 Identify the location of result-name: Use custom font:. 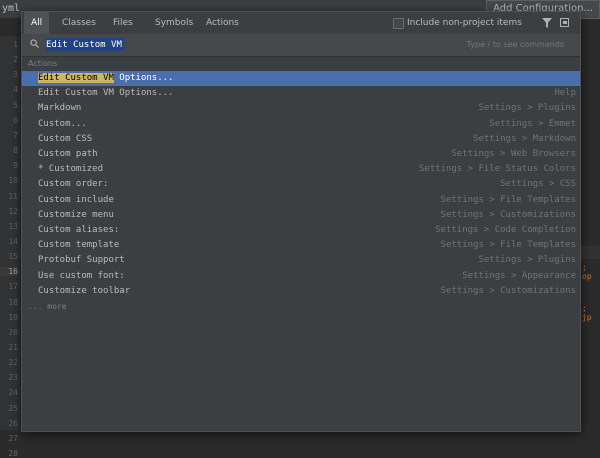
(81, 275).